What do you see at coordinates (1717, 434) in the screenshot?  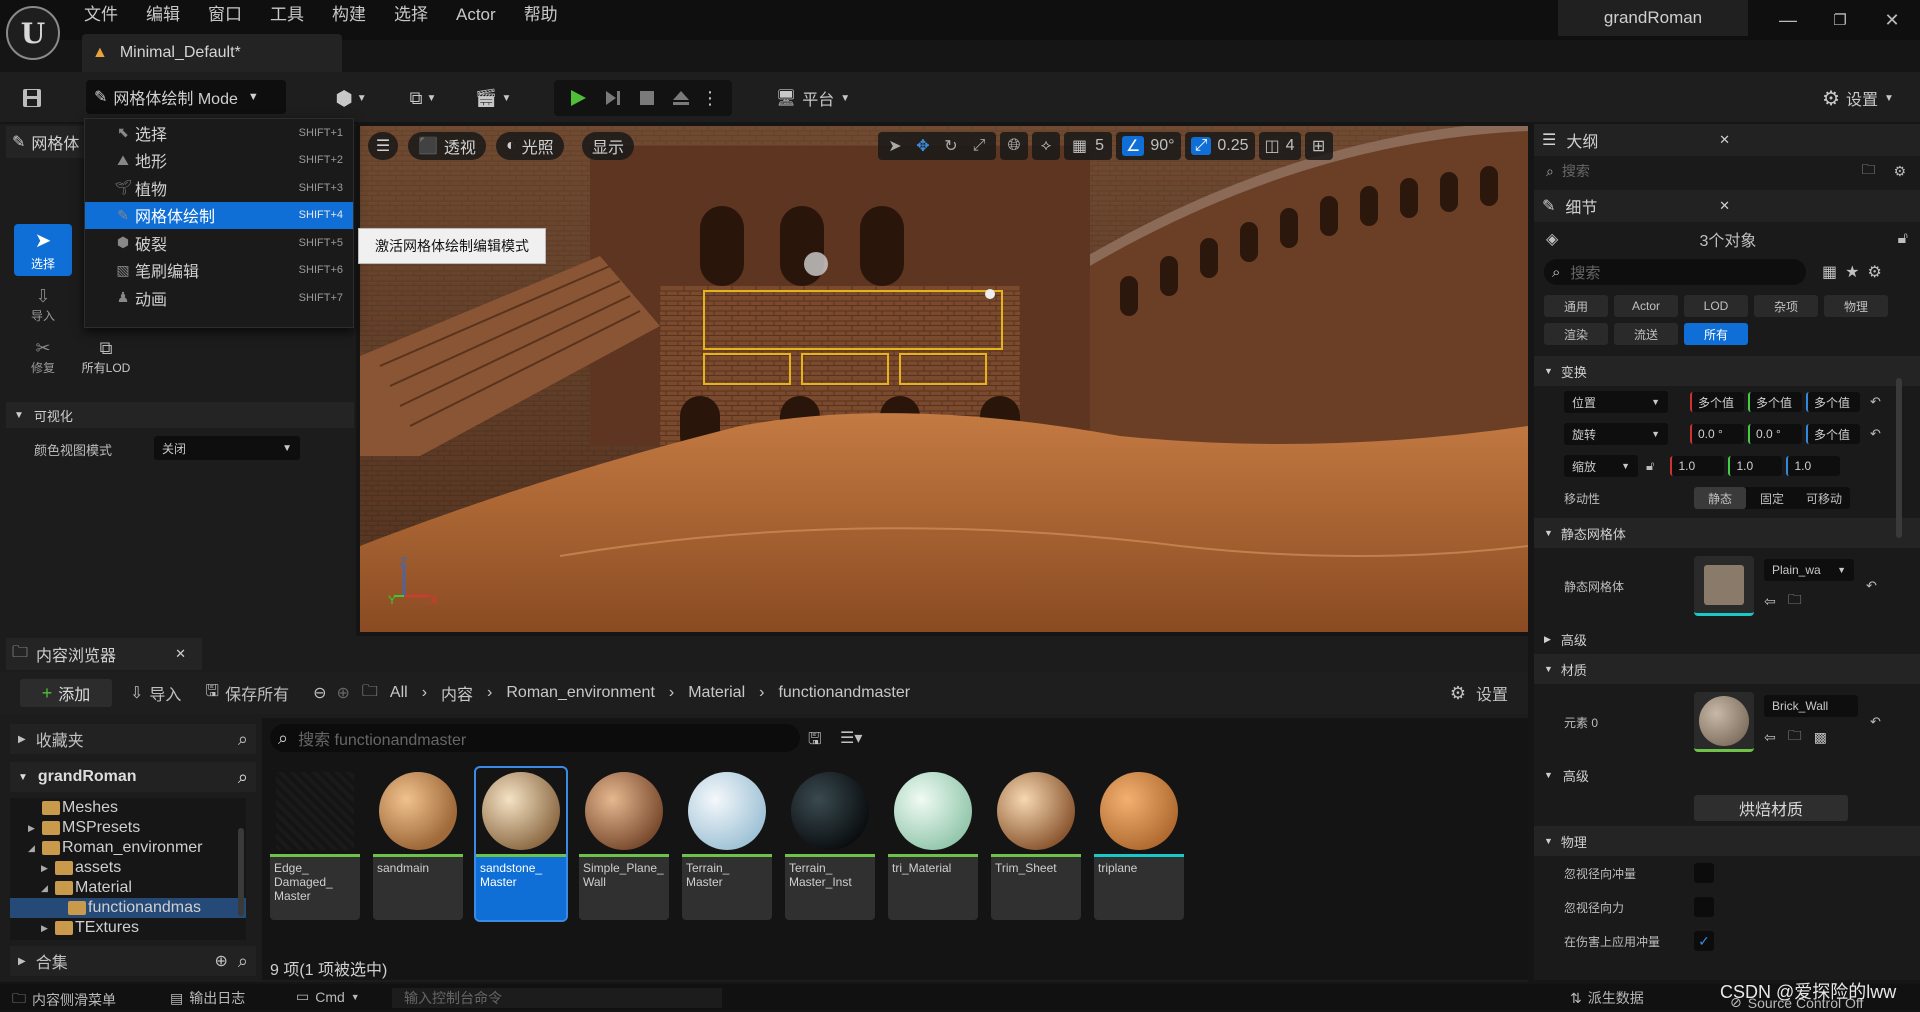 I see `rotation-x: 0.0 °` at bounding box center [1717, 434].